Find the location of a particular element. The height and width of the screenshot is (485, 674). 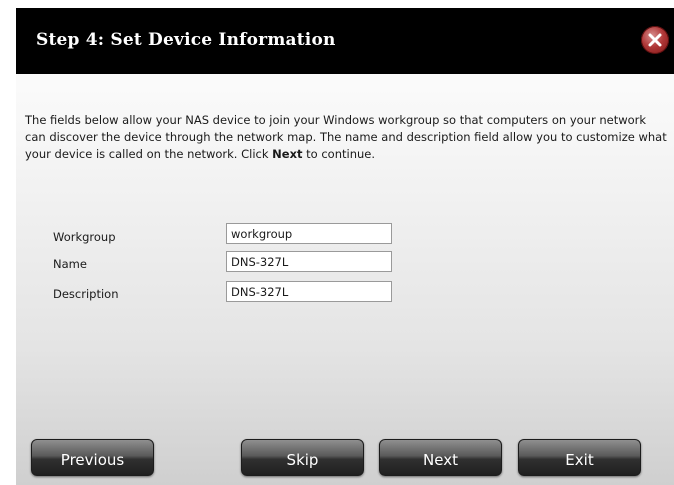

dialog-title: Step 4: Set Device Information is located at coordinates (186, 40).